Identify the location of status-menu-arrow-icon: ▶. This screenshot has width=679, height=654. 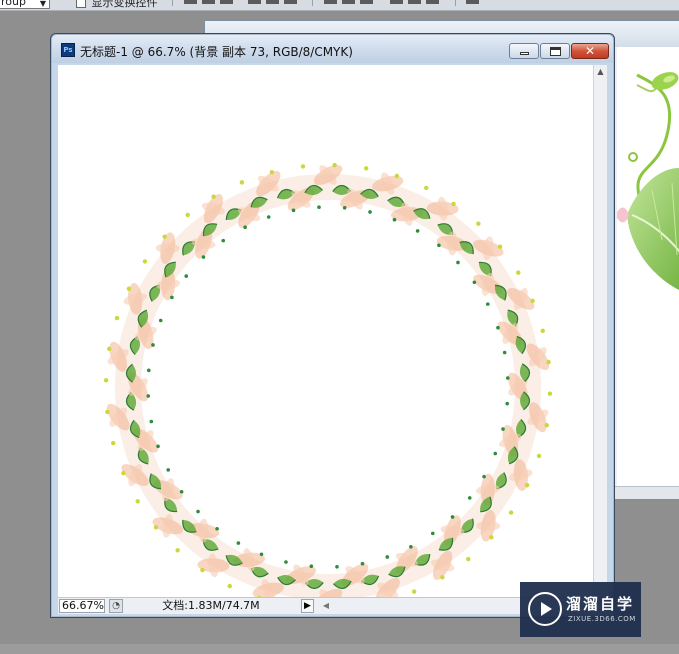
(307, 606).